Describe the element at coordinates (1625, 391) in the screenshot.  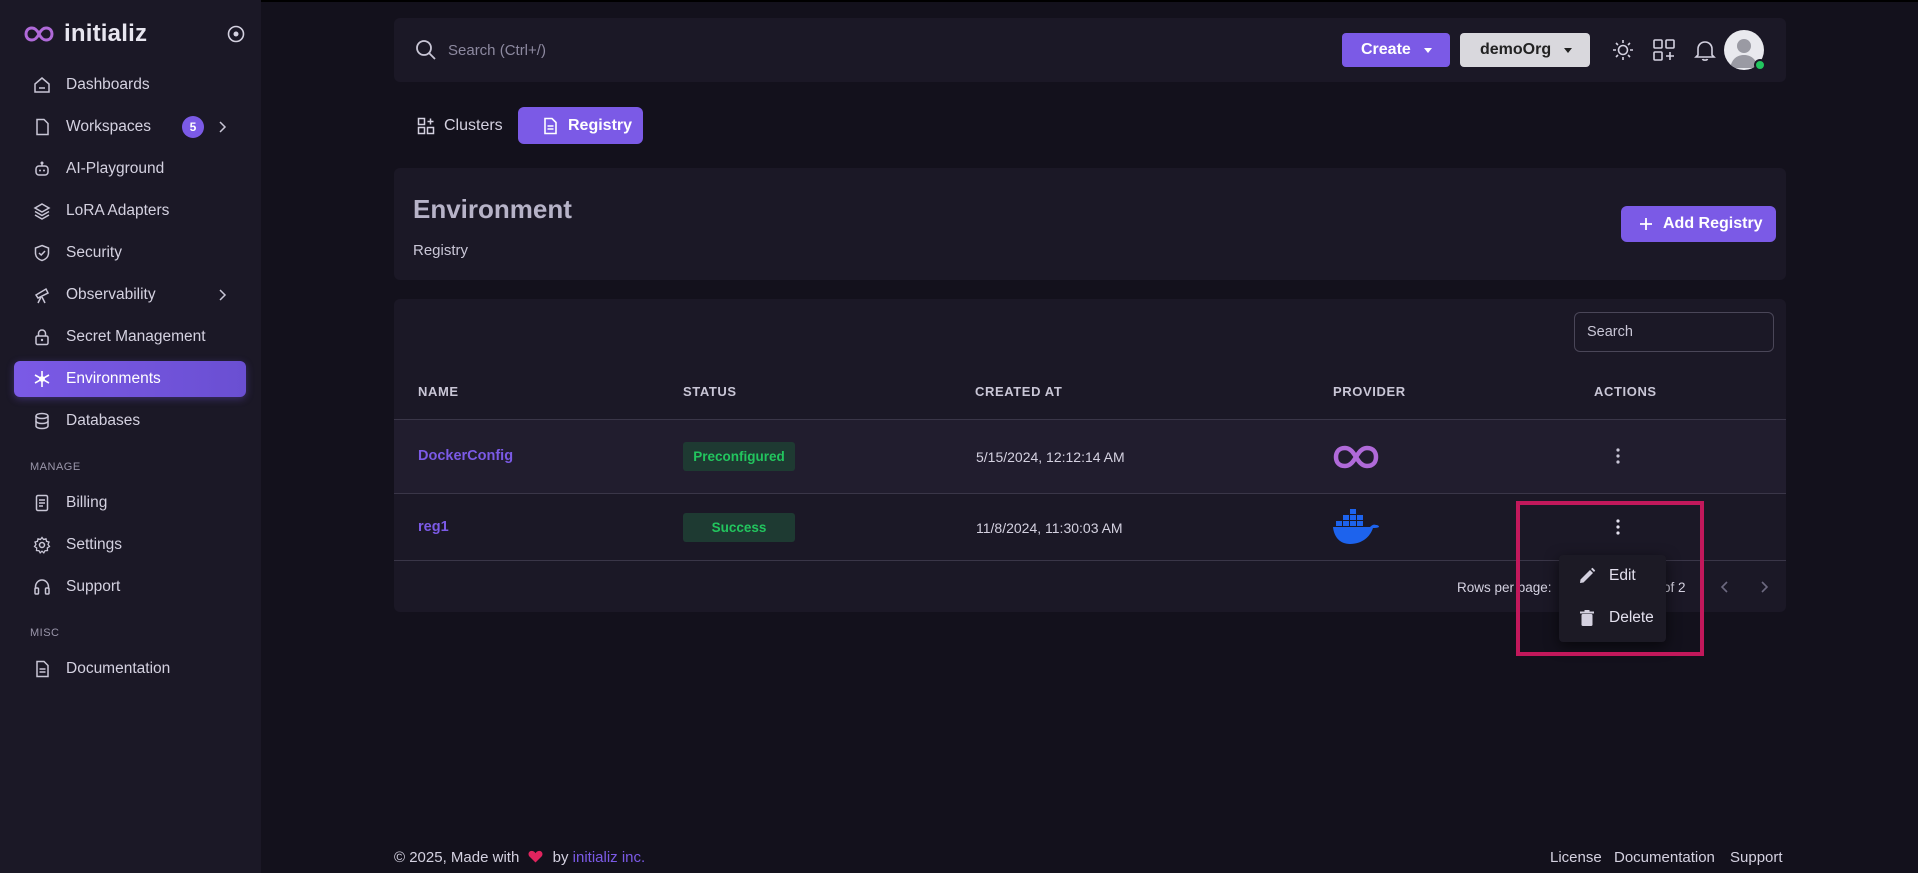
I see `column-header-actions: ACTIONS` at that location.